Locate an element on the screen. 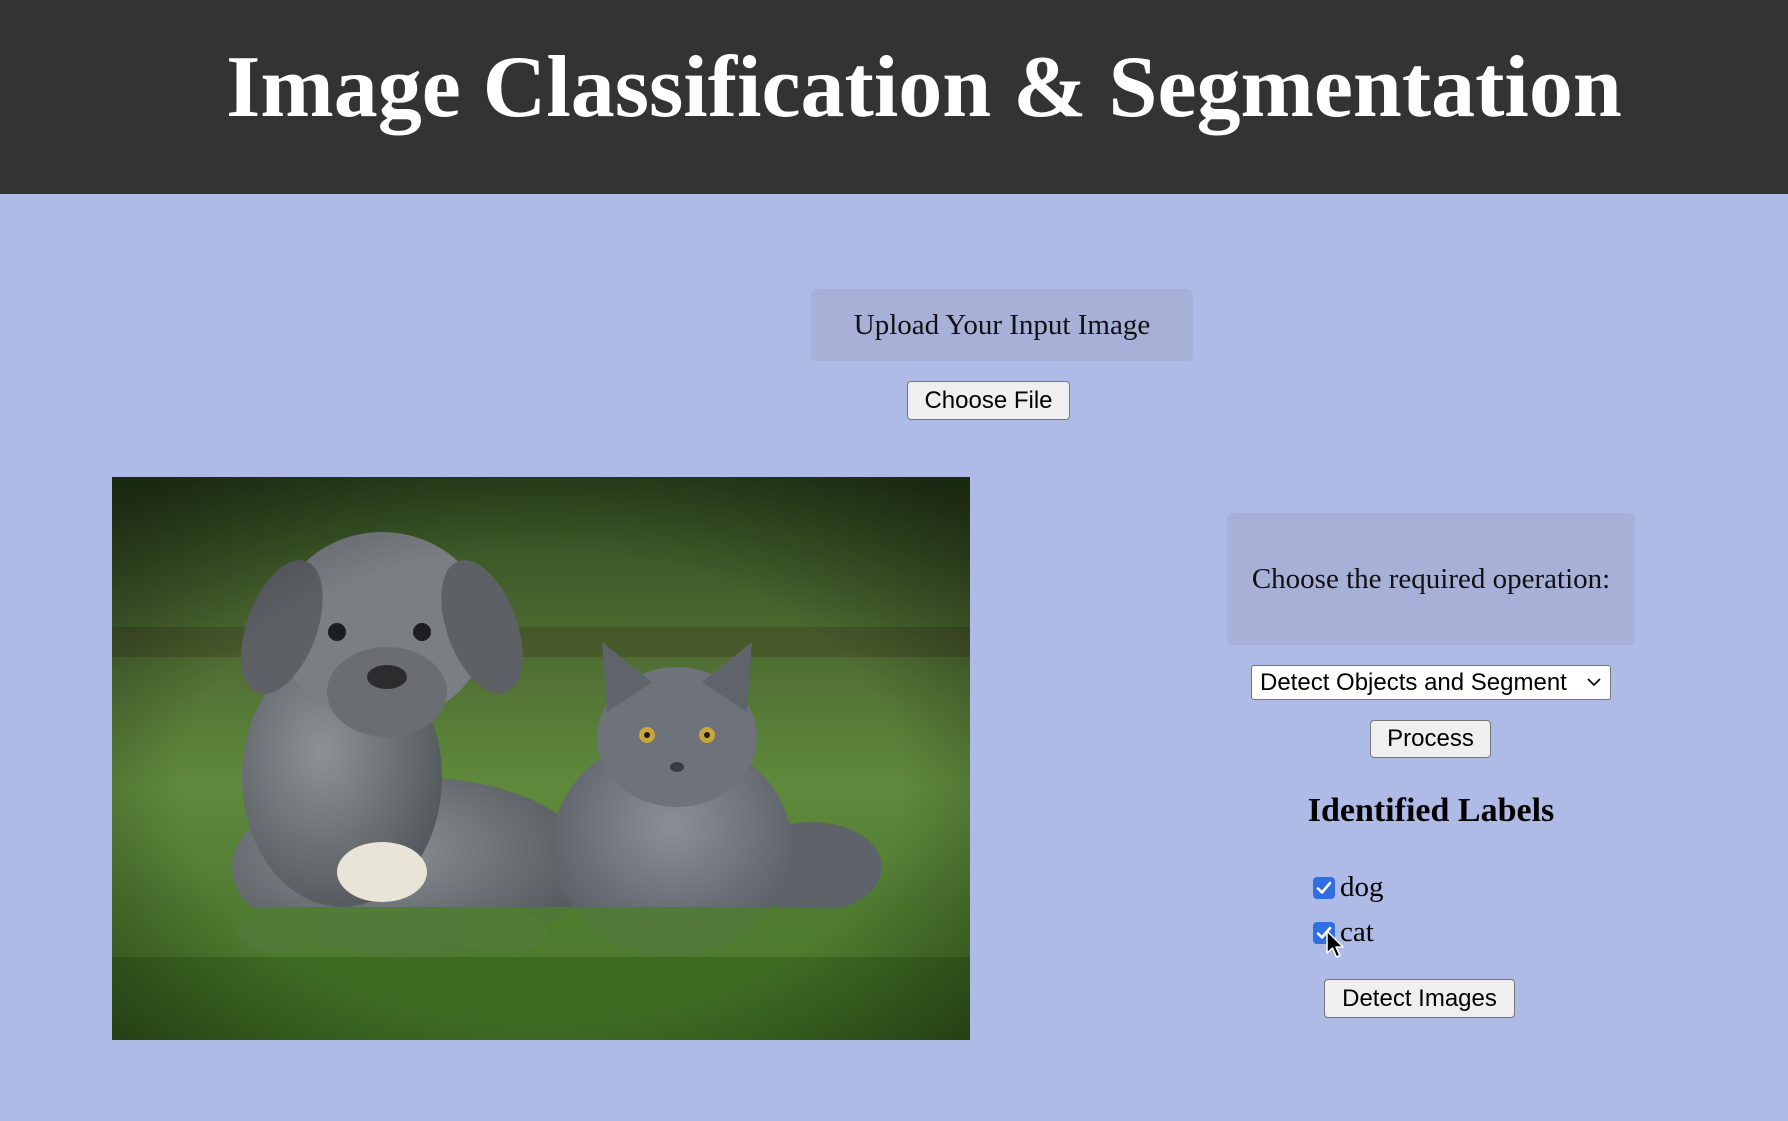 This screenshot has height=1121, width=1788. upload-label-box: Upload Your Input Image is located at coordinates (1002, 325).